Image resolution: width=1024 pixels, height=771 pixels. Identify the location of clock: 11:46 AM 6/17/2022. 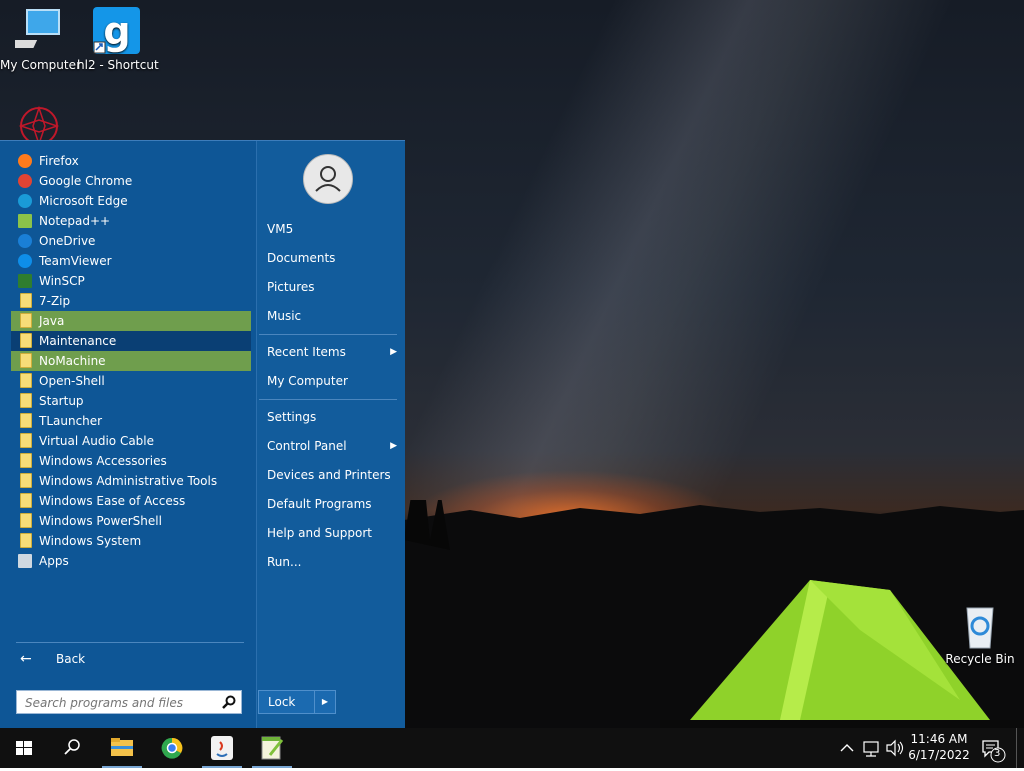
(939, 747).